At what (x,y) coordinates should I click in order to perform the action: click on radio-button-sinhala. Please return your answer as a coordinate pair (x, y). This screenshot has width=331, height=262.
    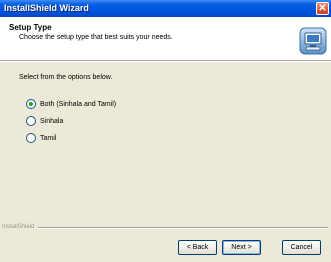
    Looking at the image, I should click on (31, 121).